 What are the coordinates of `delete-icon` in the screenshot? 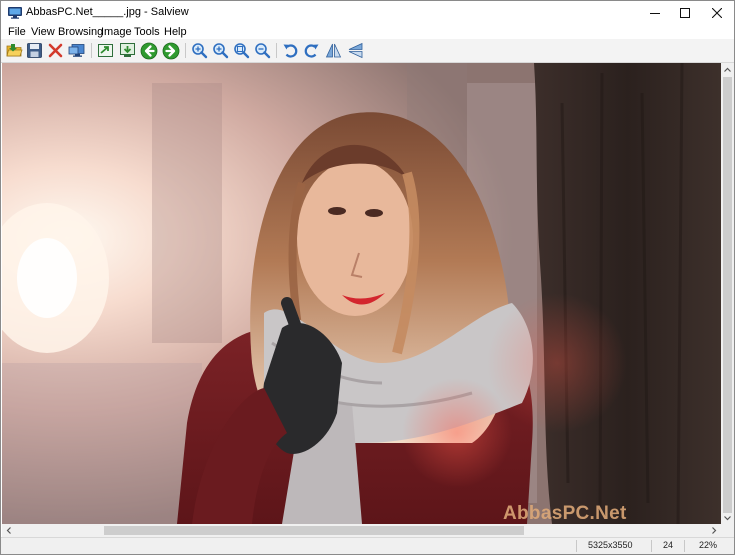 It's located at (55, 50).